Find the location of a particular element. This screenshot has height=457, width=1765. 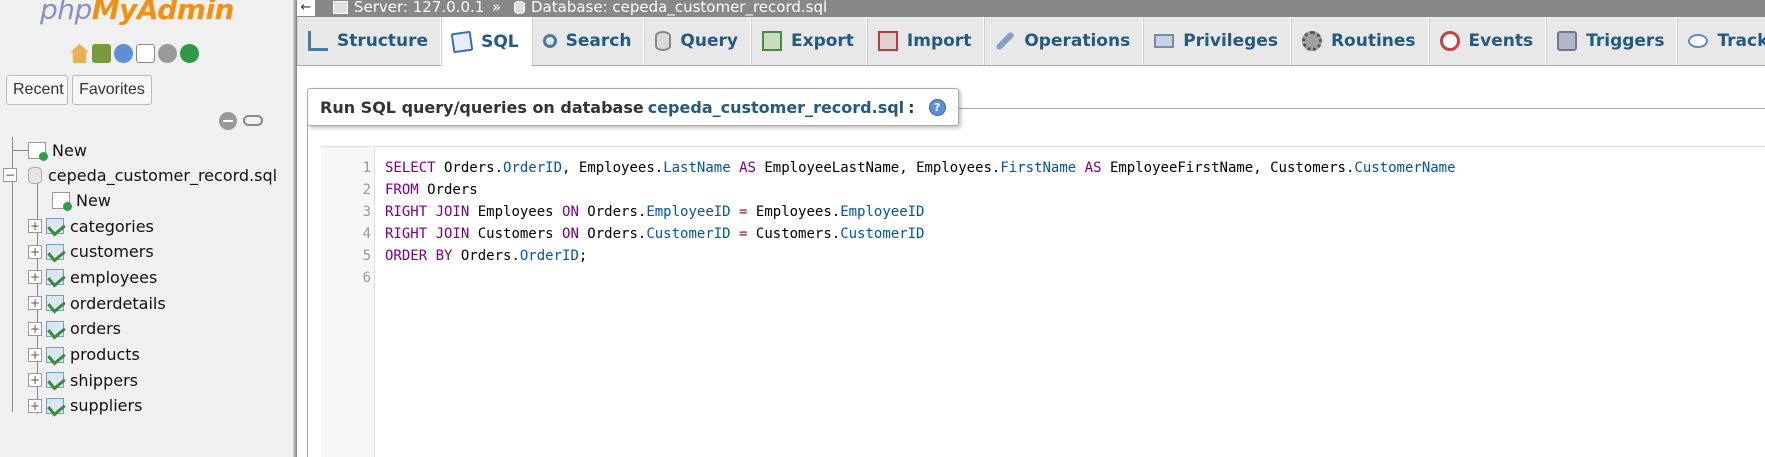

fieldset-border-left is located at coordinates (307, 282).